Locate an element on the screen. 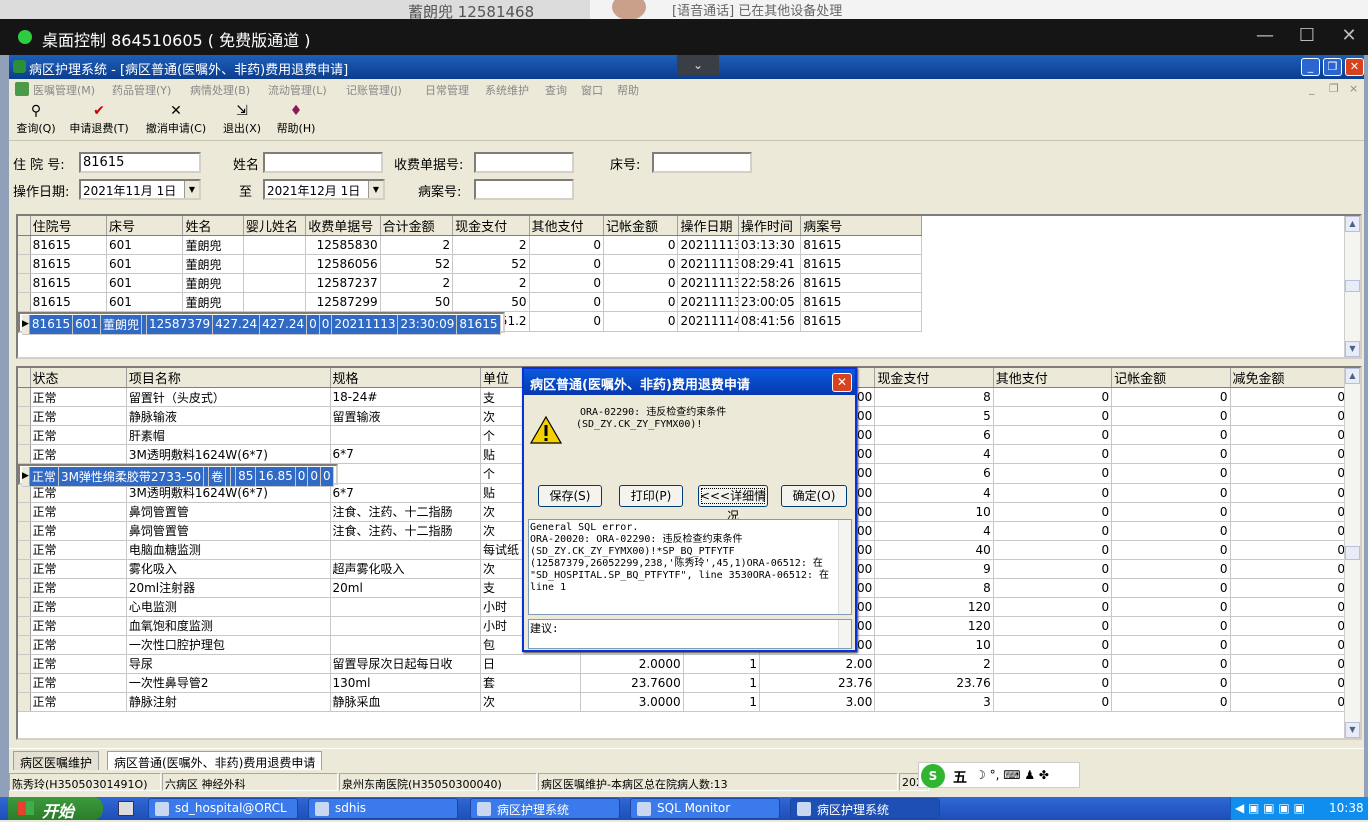 The image size is (1368, 822). start-button: 开始 is located at coordinates (55, 809).